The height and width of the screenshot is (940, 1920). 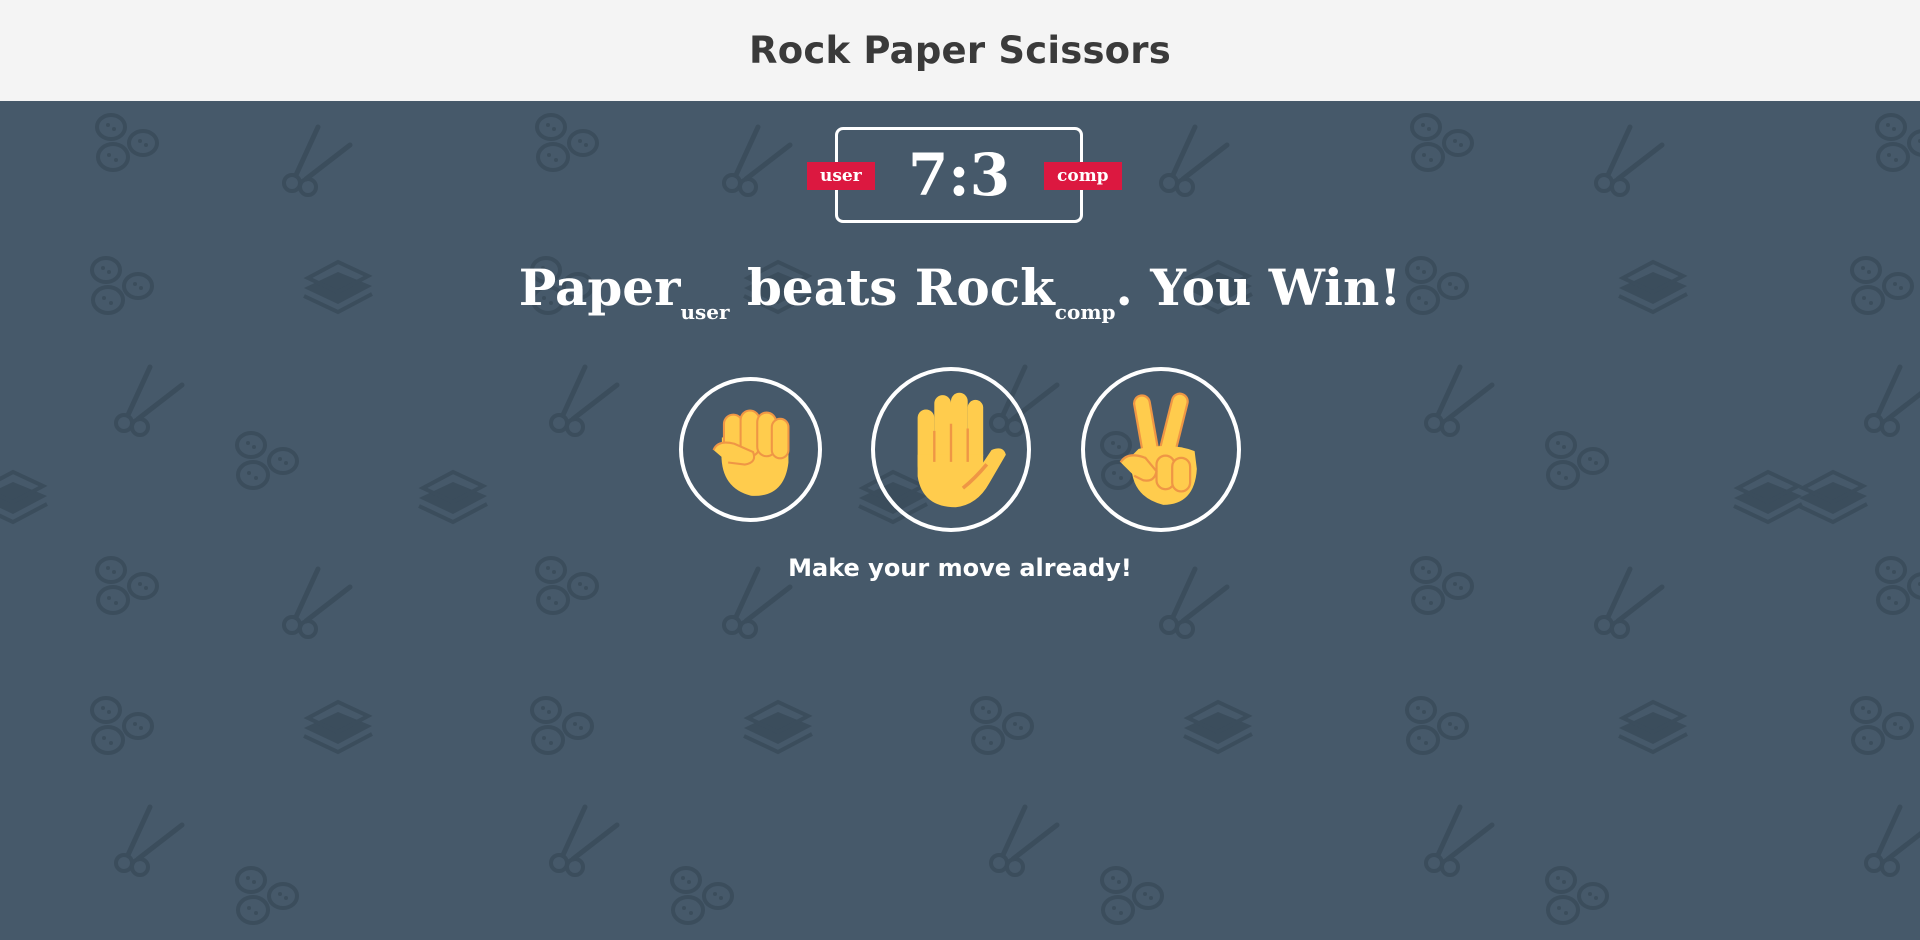 I want to click on paper-button, so click(x=951, y=449).